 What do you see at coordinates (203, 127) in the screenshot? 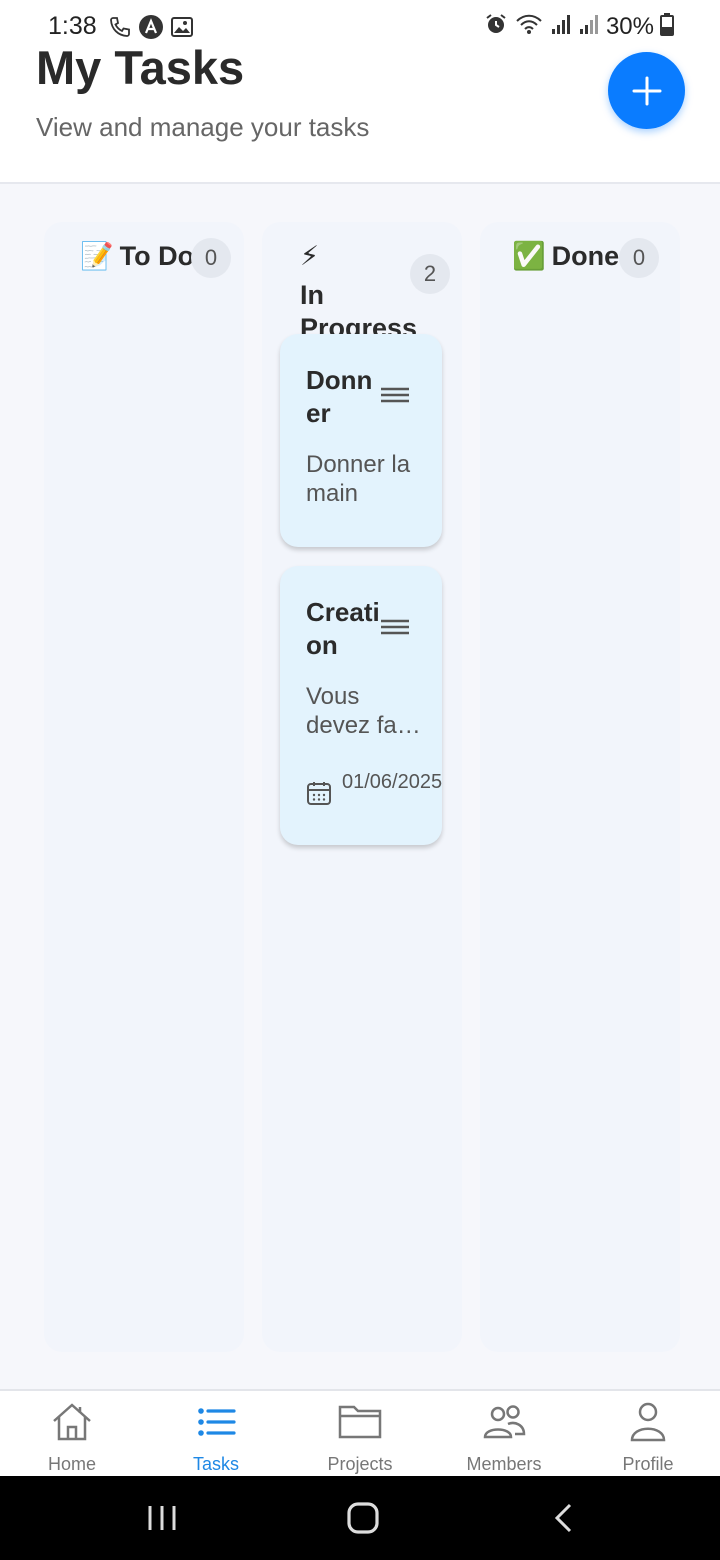
I see `page-subtitle: View and manage your tasks` at bounding box center [203, 127].